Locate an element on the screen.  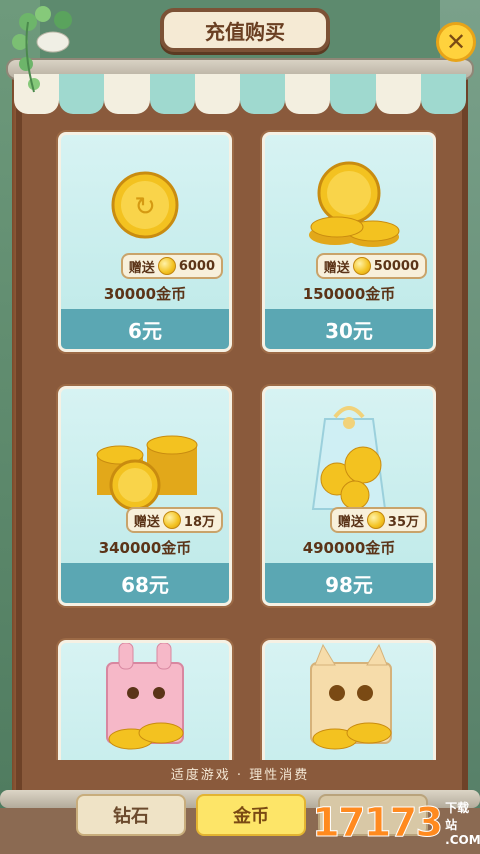
gift-badge: 赠送 18万 is located at coordinates (174, 520).